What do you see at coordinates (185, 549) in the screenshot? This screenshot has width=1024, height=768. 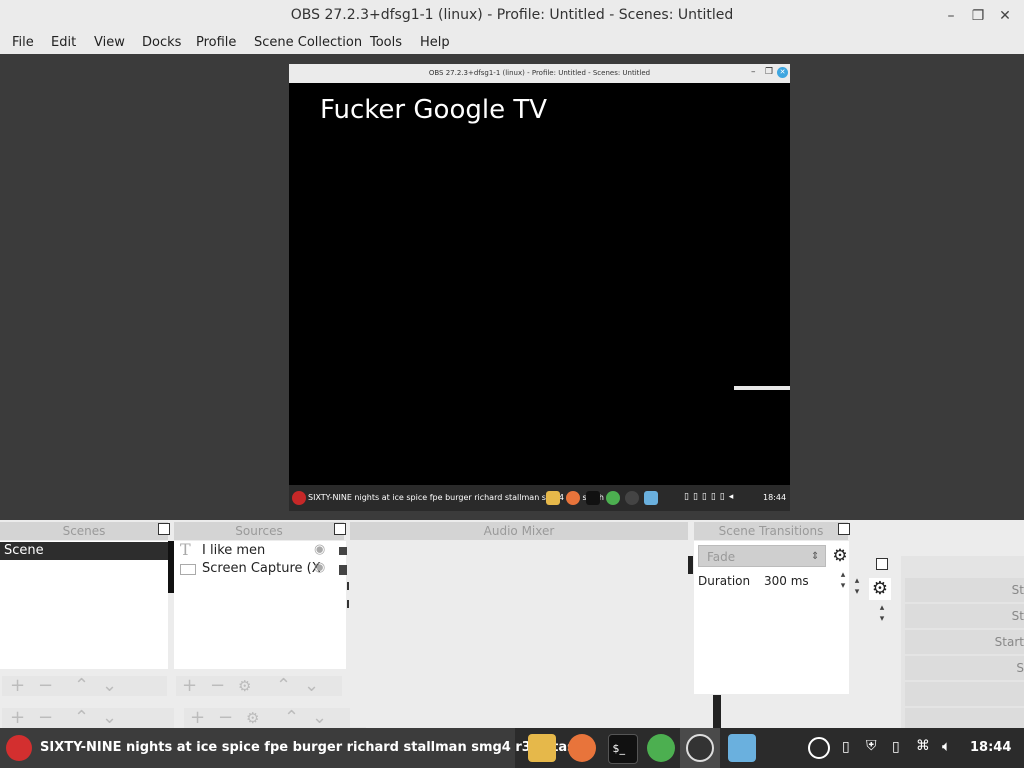 I see `text-source-icon: T` at bounding box center [185, 549].